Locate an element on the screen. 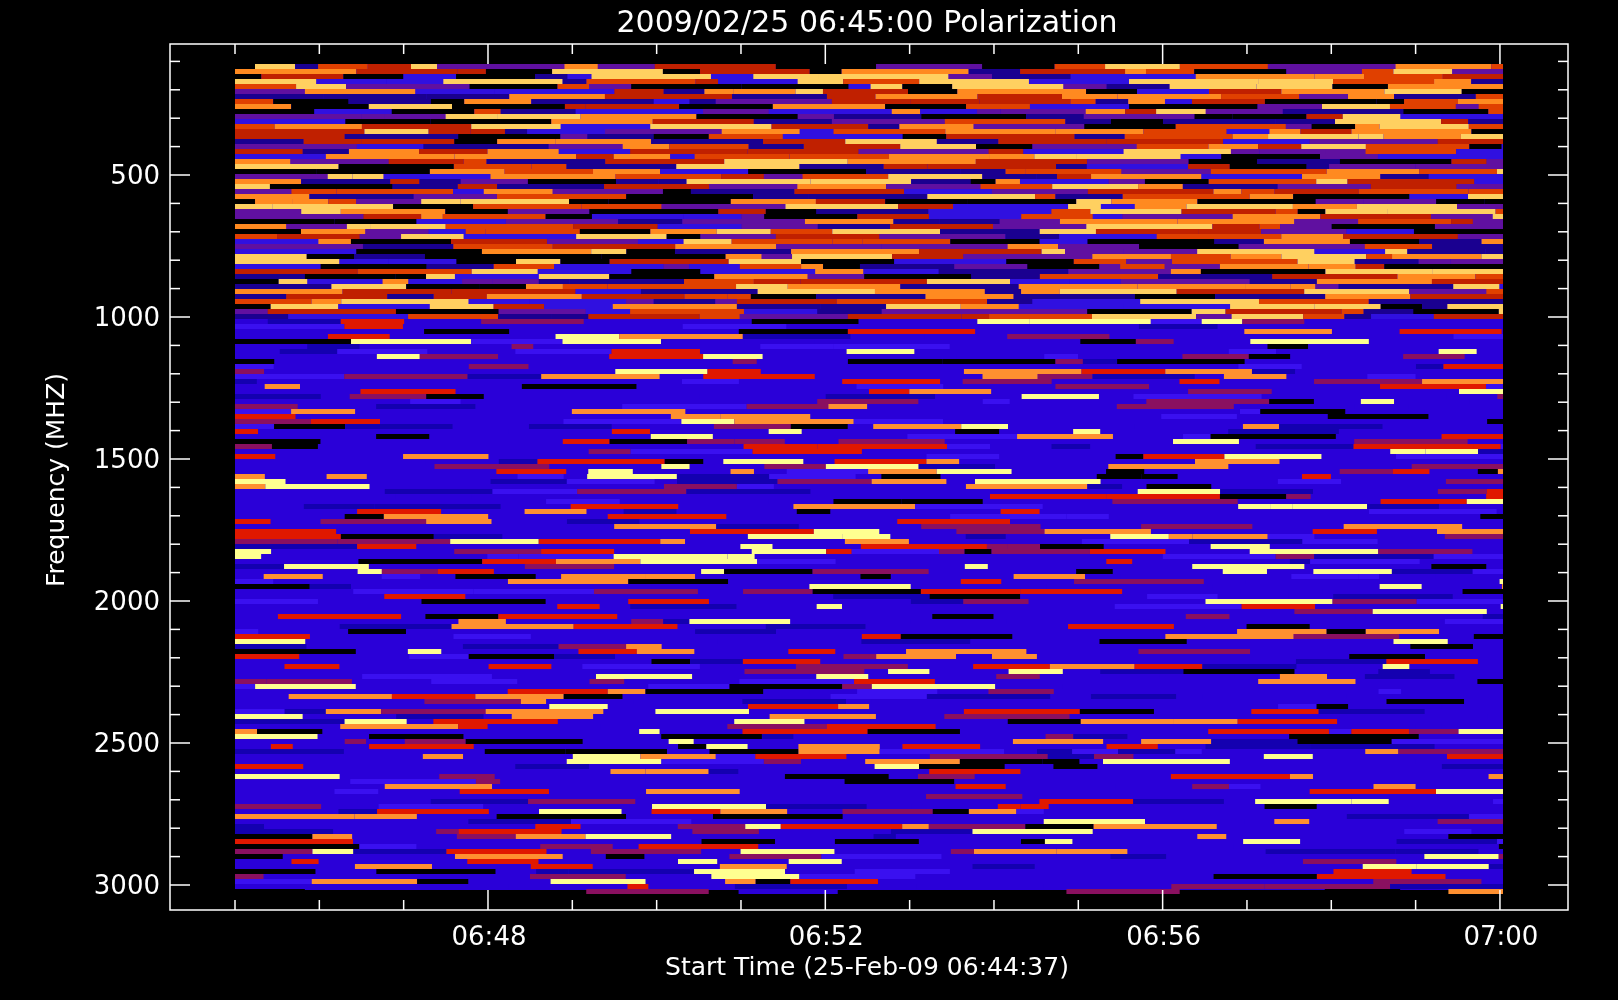 This screenshot has width=1618, height=1000. y-tick-label: 1500 is located at coordinates (126, 459).